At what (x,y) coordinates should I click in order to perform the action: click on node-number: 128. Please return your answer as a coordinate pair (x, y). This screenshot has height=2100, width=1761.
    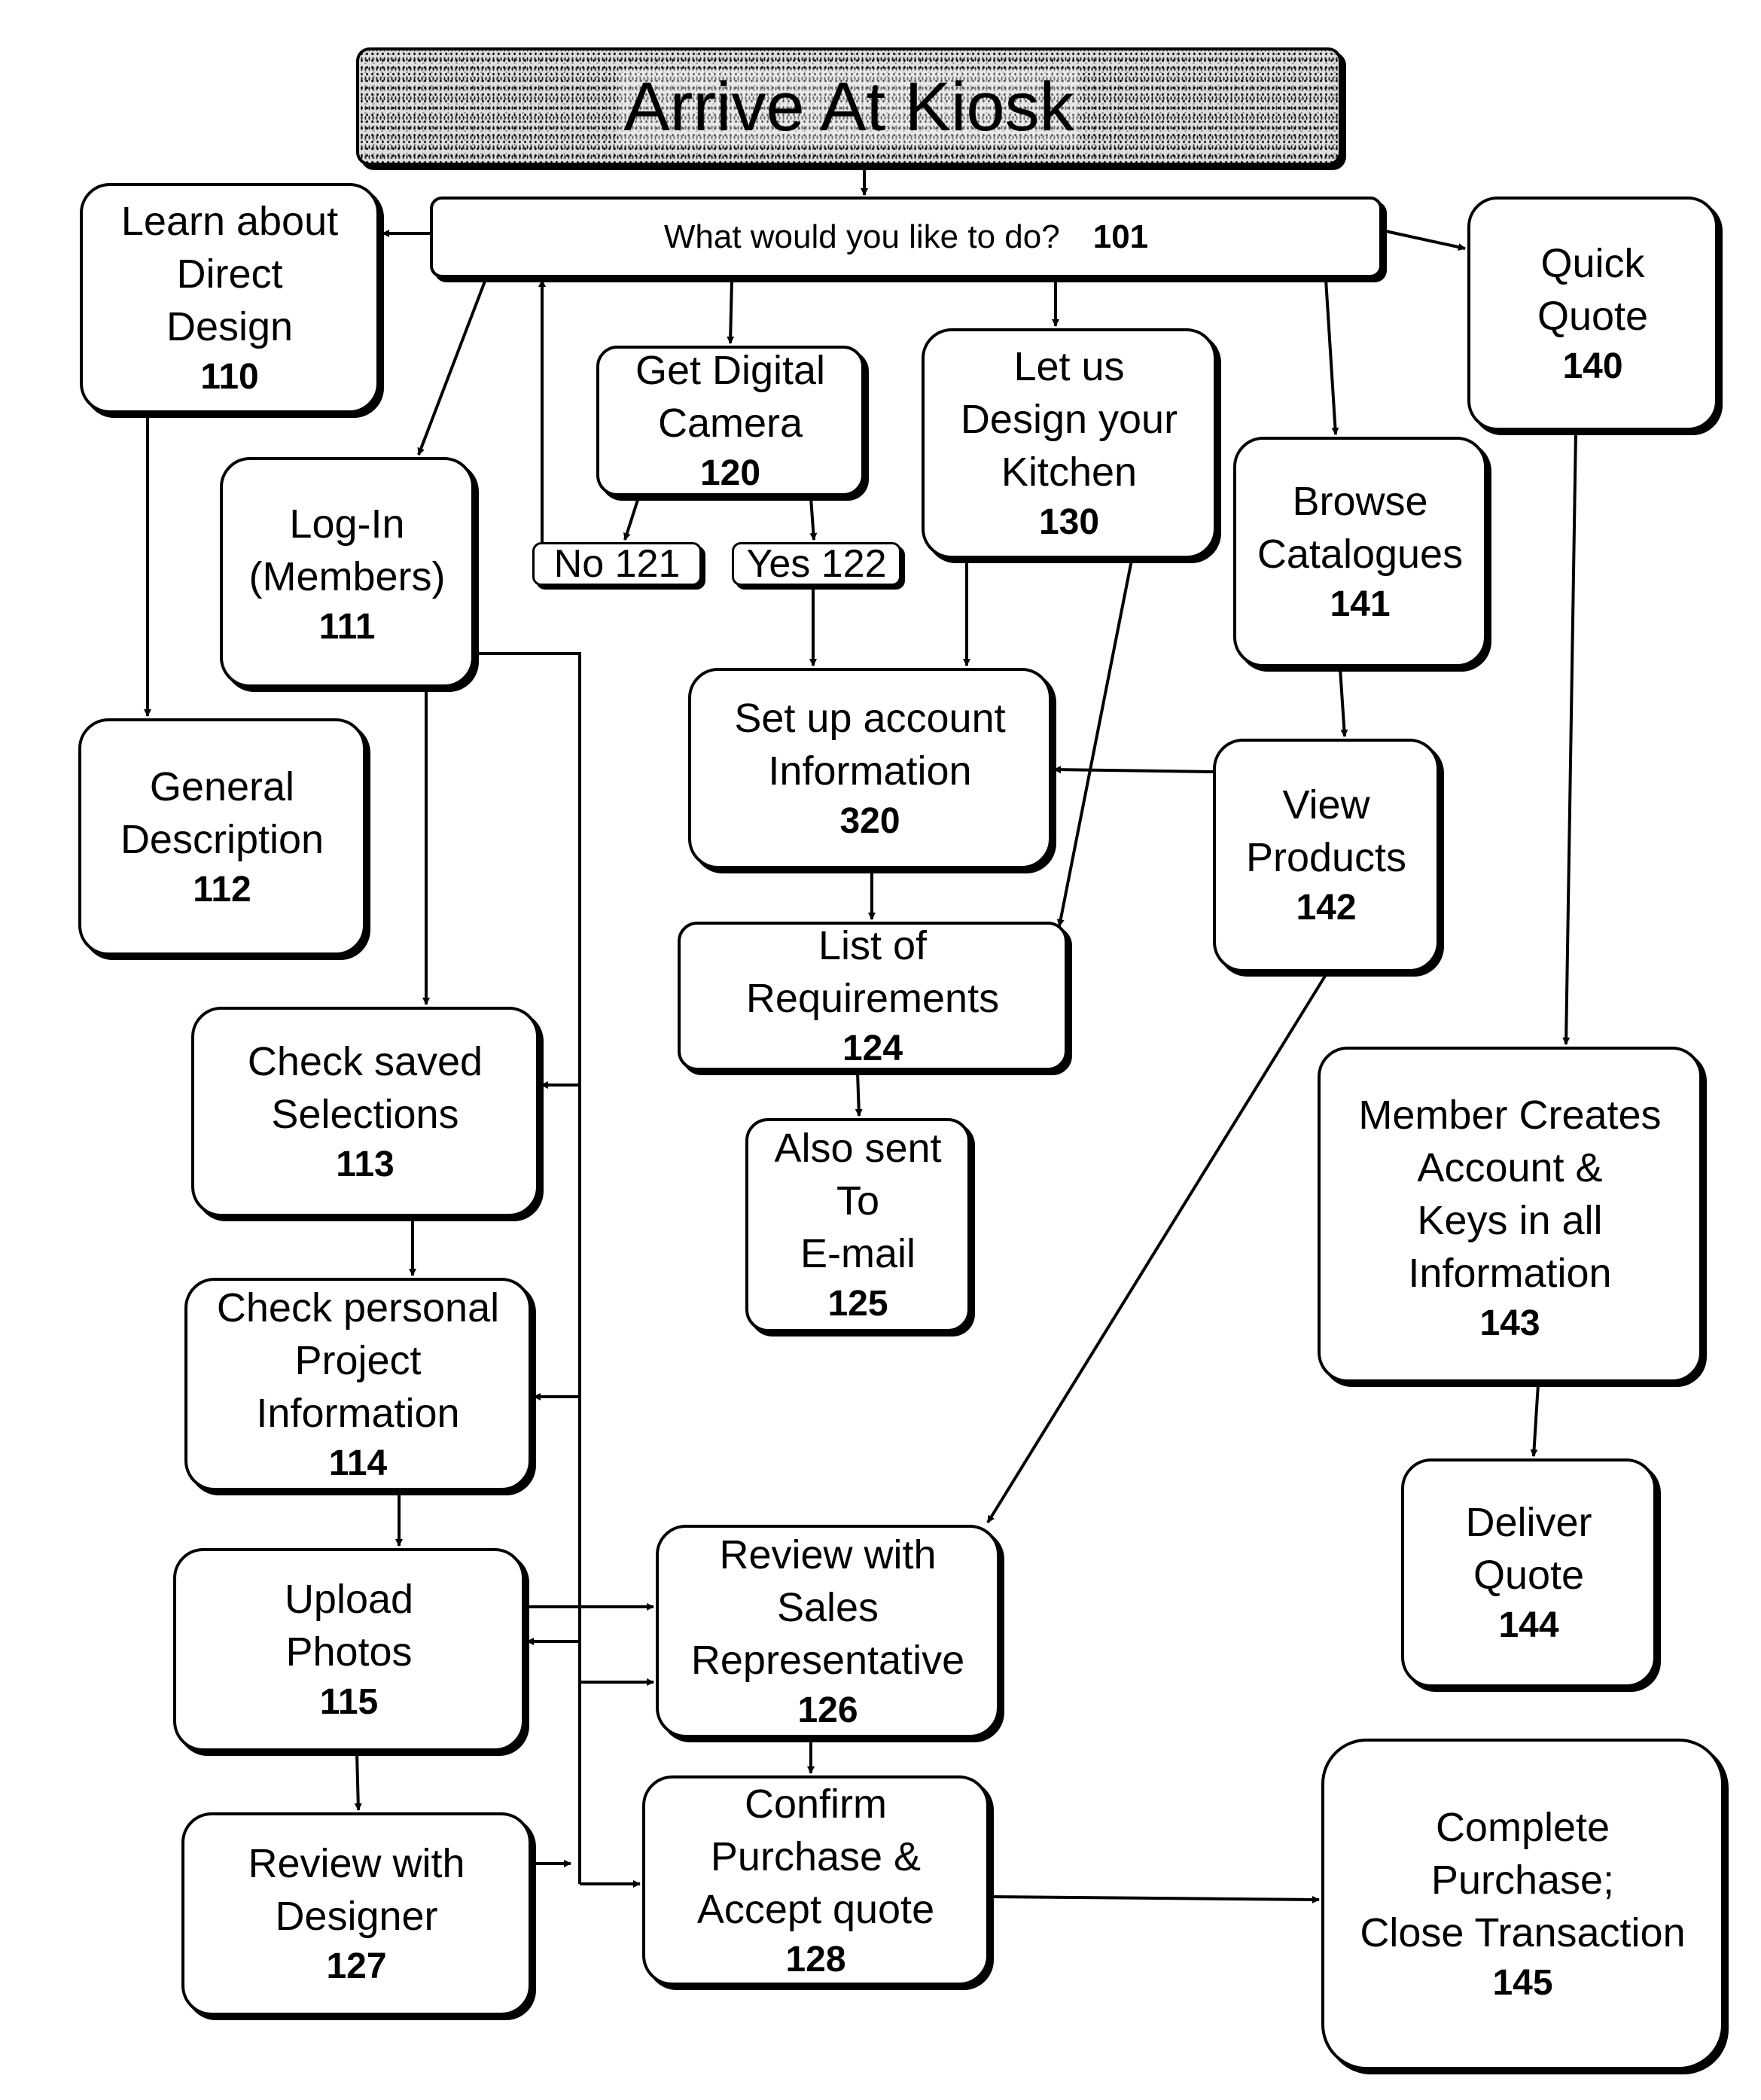
    Looking at the image, I should click on (816, 1959).